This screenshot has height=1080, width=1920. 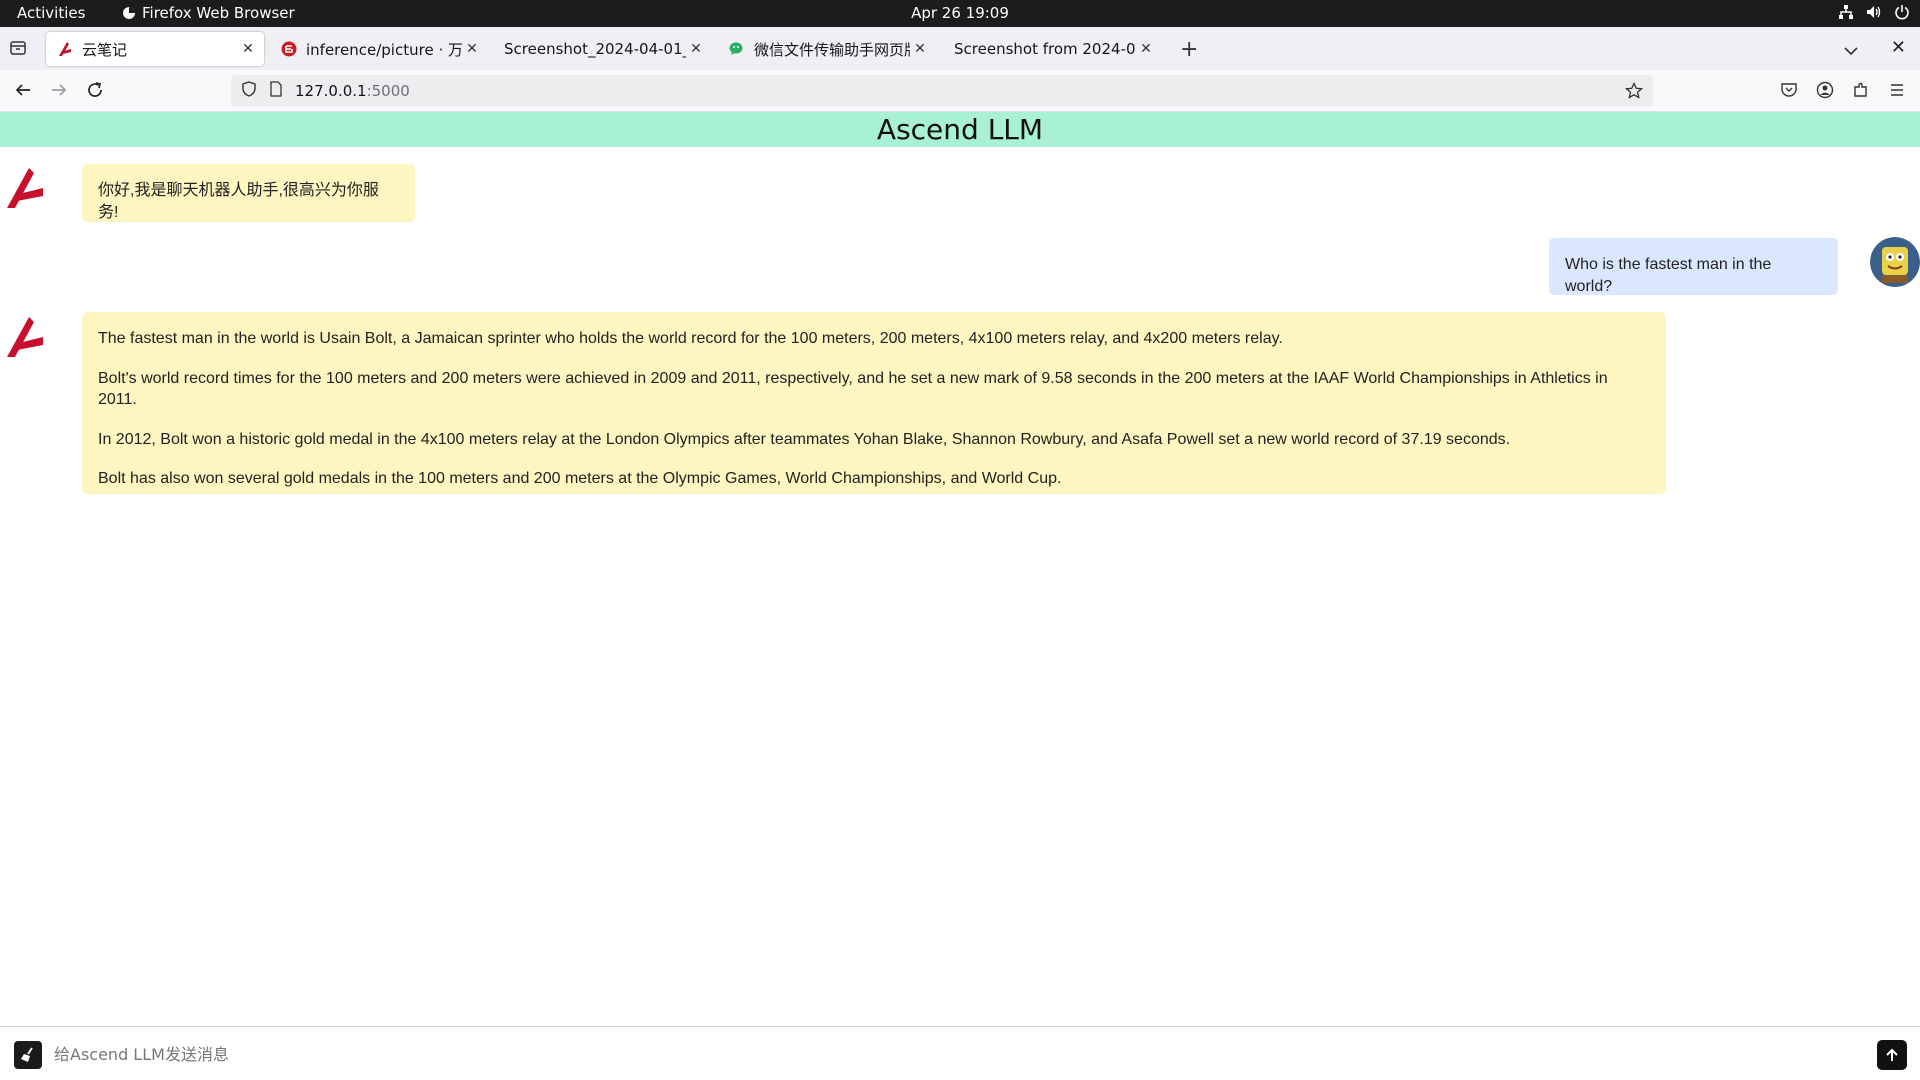 What do you see at coordinates (18, 50) in the screenshot?
I see `firefox-view-icon` at bounding box center [18, 50].